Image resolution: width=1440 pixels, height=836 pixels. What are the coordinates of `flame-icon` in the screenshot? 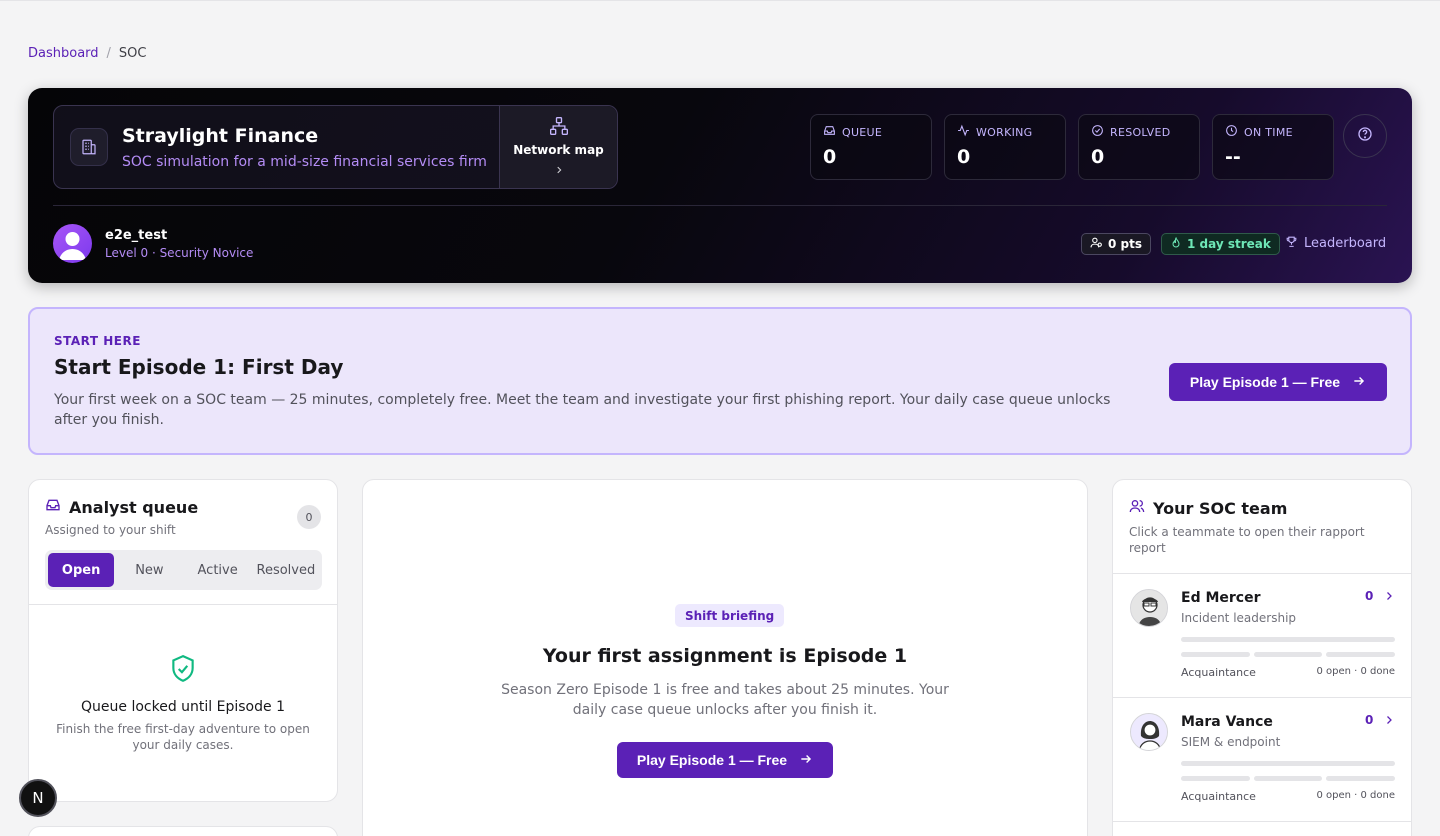 It's located at (1176, 244).